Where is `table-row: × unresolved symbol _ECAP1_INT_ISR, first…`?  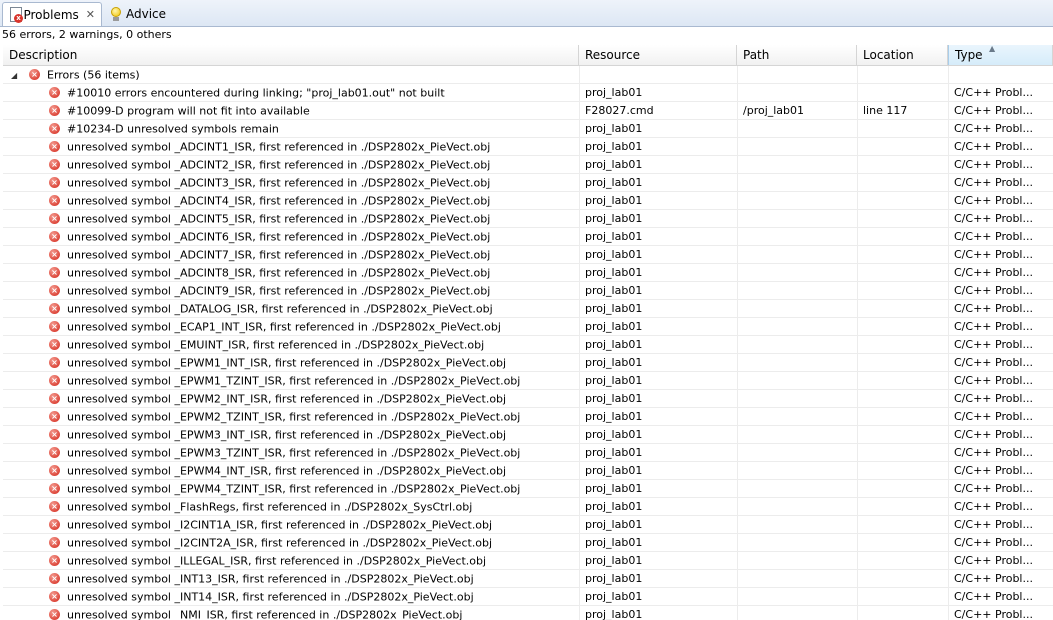 table-row: × unresolved symbol _ECAP1_INT_ISR, first… is located at coordinates (528, 327).